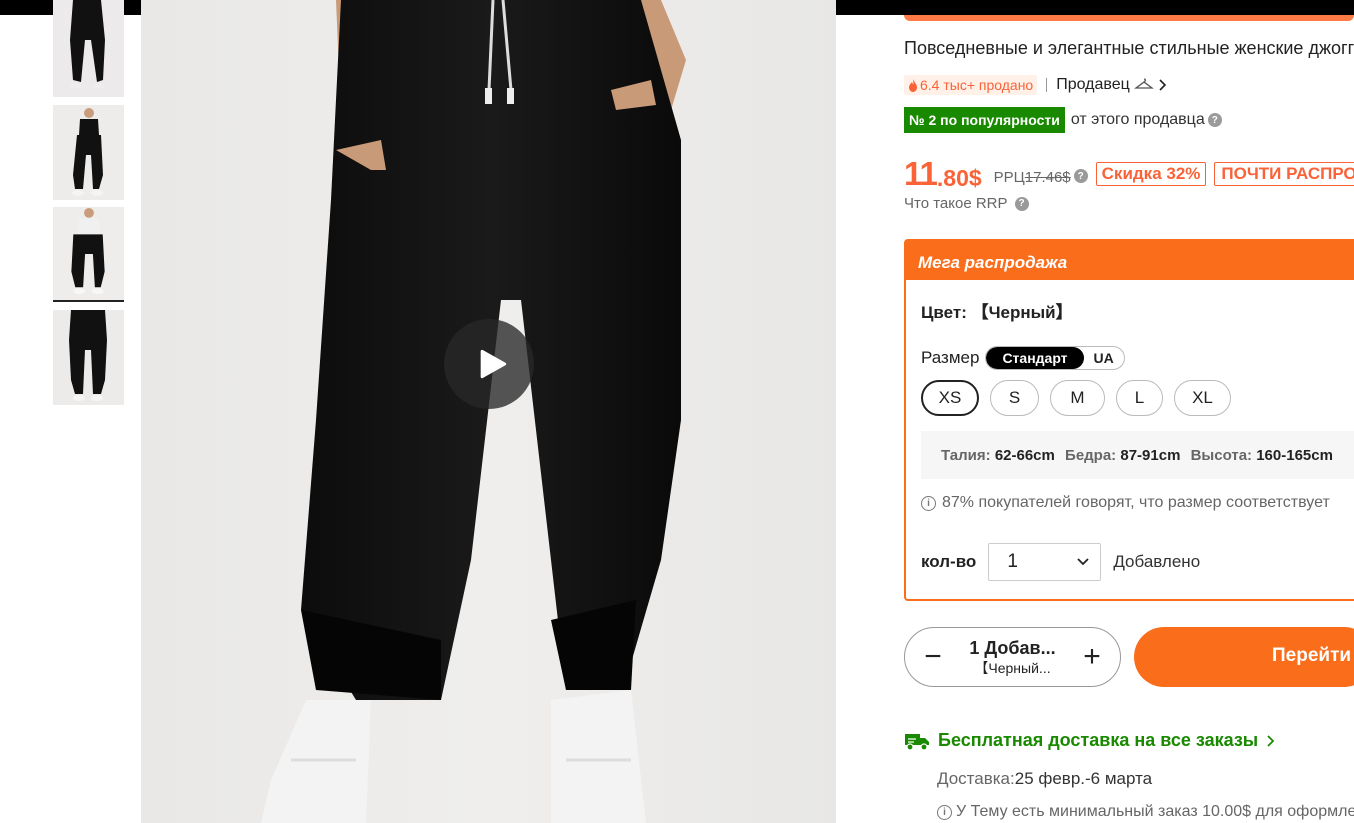 The image size is (1354, 823). Describe the element at coordinates (950, 357) in the screenshot. I see `size-label: Размер` at that location.